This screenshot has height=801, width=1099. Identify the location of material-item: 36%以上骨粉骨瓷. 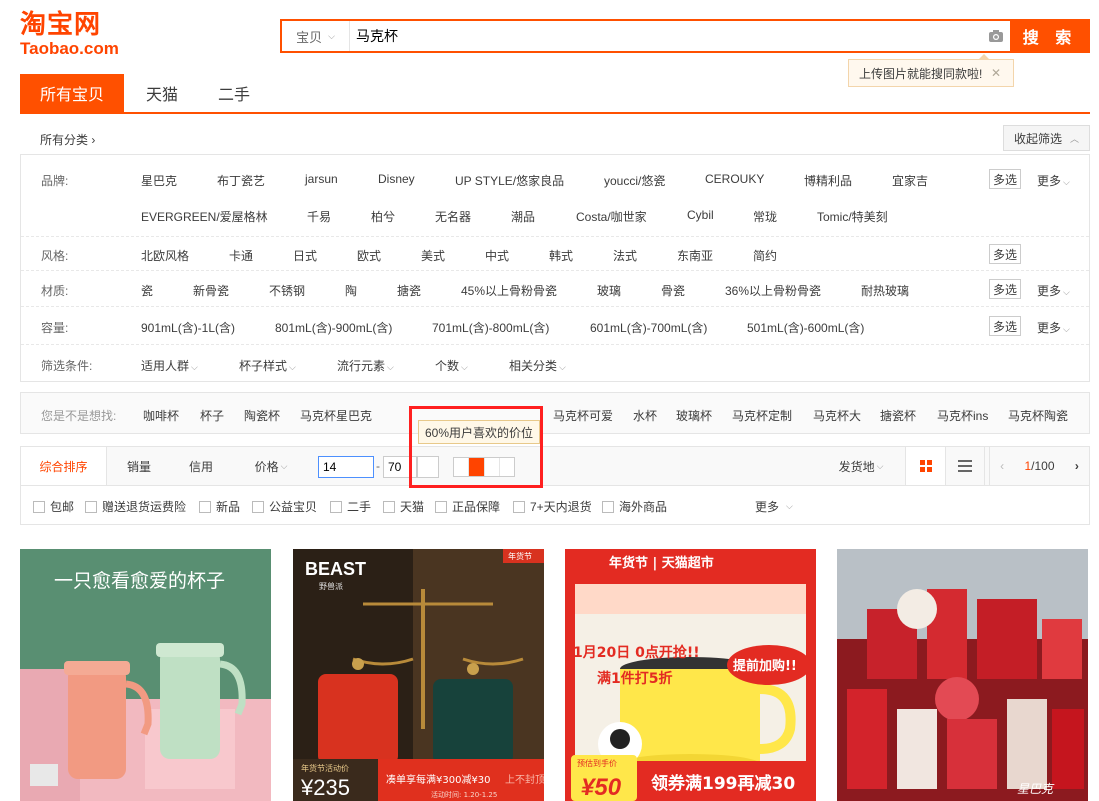
(773, 290).